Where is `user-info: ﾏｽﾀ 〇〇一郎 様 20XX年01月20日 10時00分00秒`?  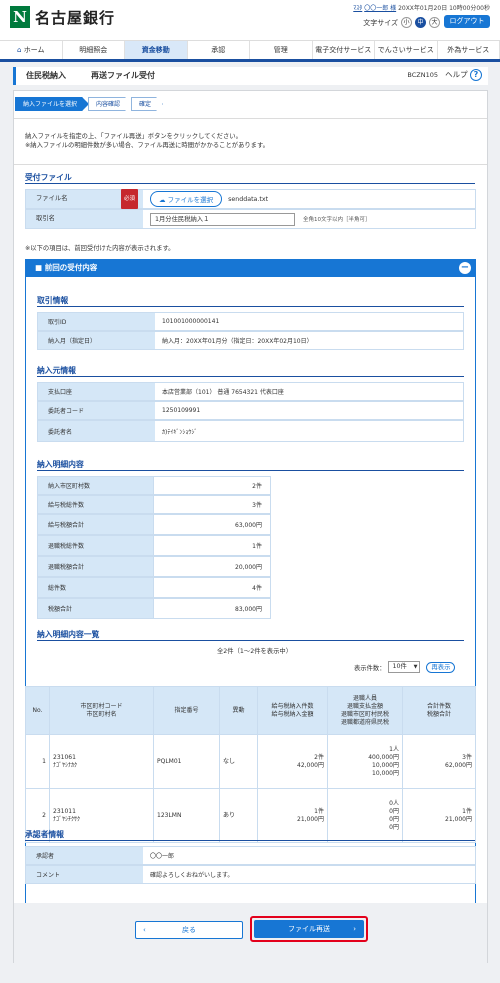
user-info: ﾏｽﾀ 〇〇一郎 様 20XX年01月20日 10時00分00秒 is located at coordinates (421, 7).